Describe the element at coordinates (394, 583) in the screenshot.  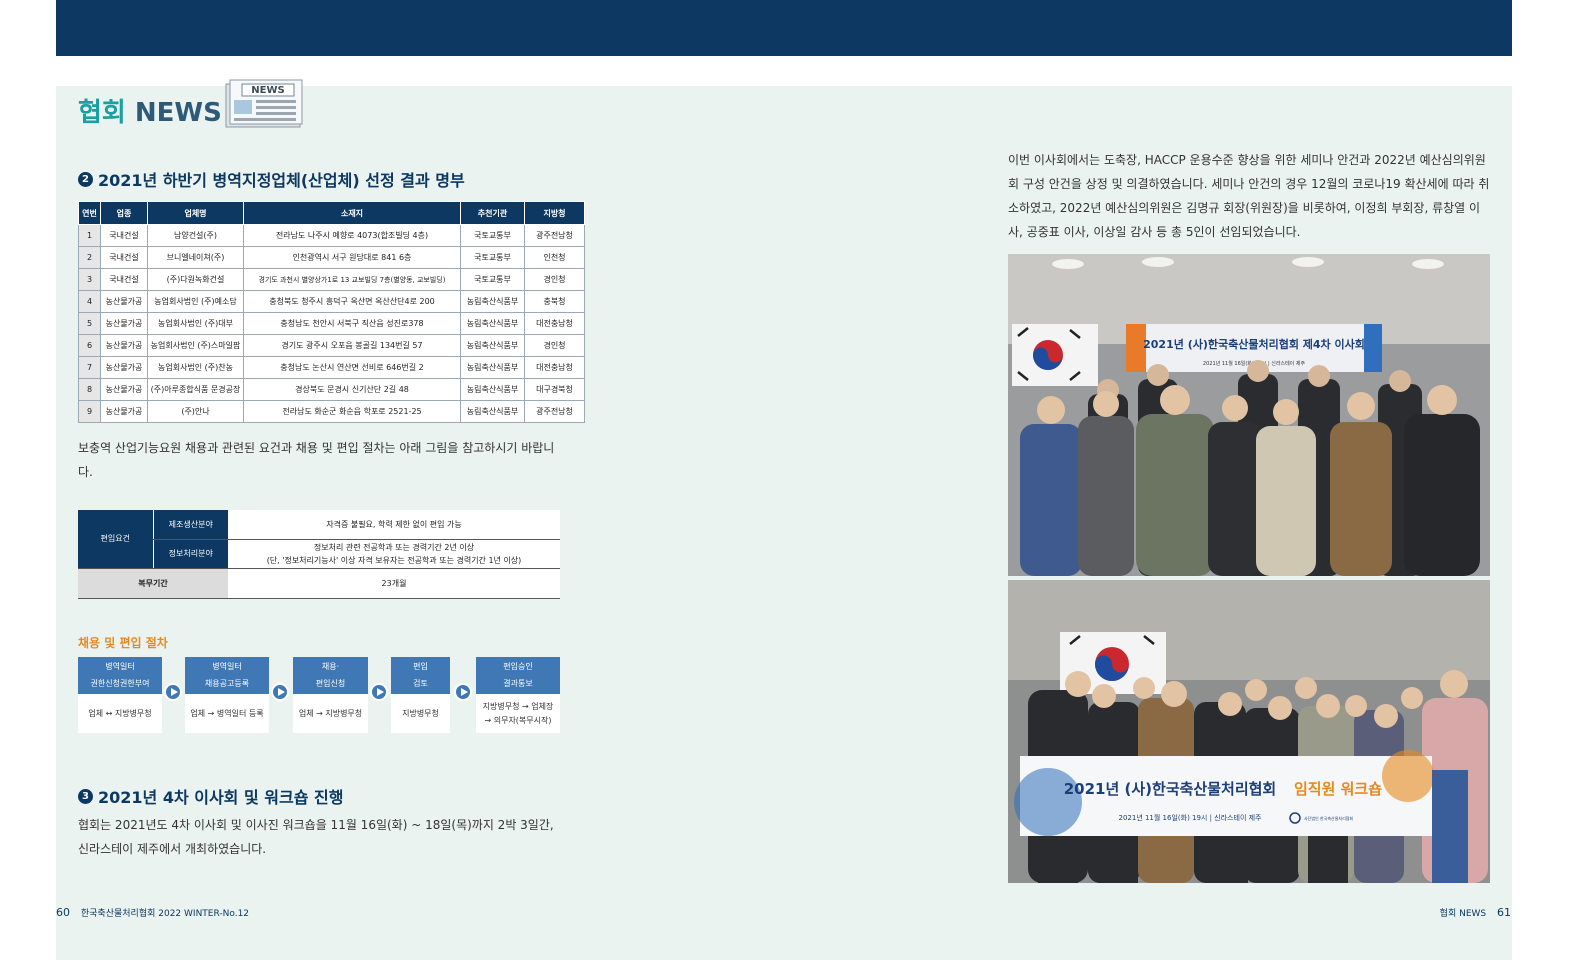
I see `req-service-value: 23개월` at that location.